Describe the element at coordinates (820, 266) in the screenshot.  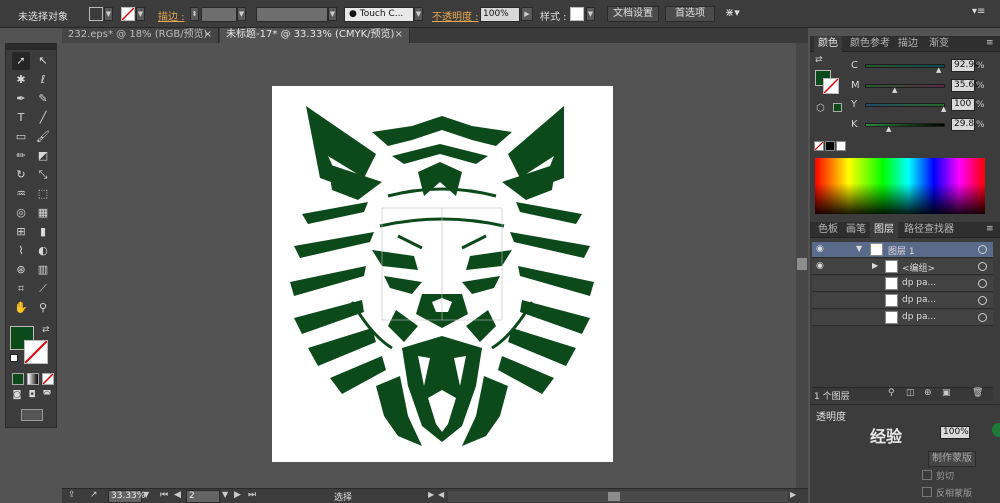
I see `visibility-eye-icon: ◉` at that location.